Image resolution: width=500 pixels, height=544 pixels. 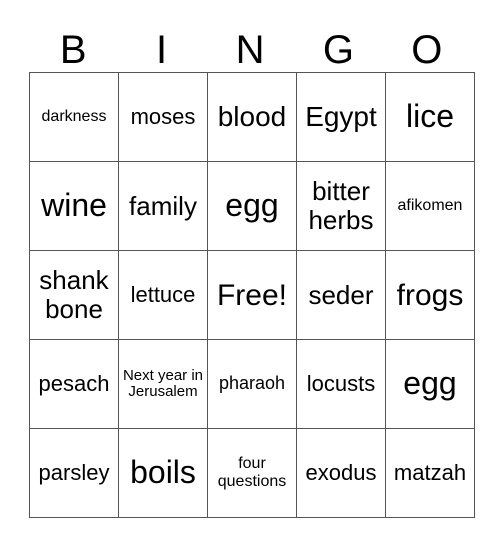 I want to click on bingo-cell: pharaoh, so click(x=252, y=384).